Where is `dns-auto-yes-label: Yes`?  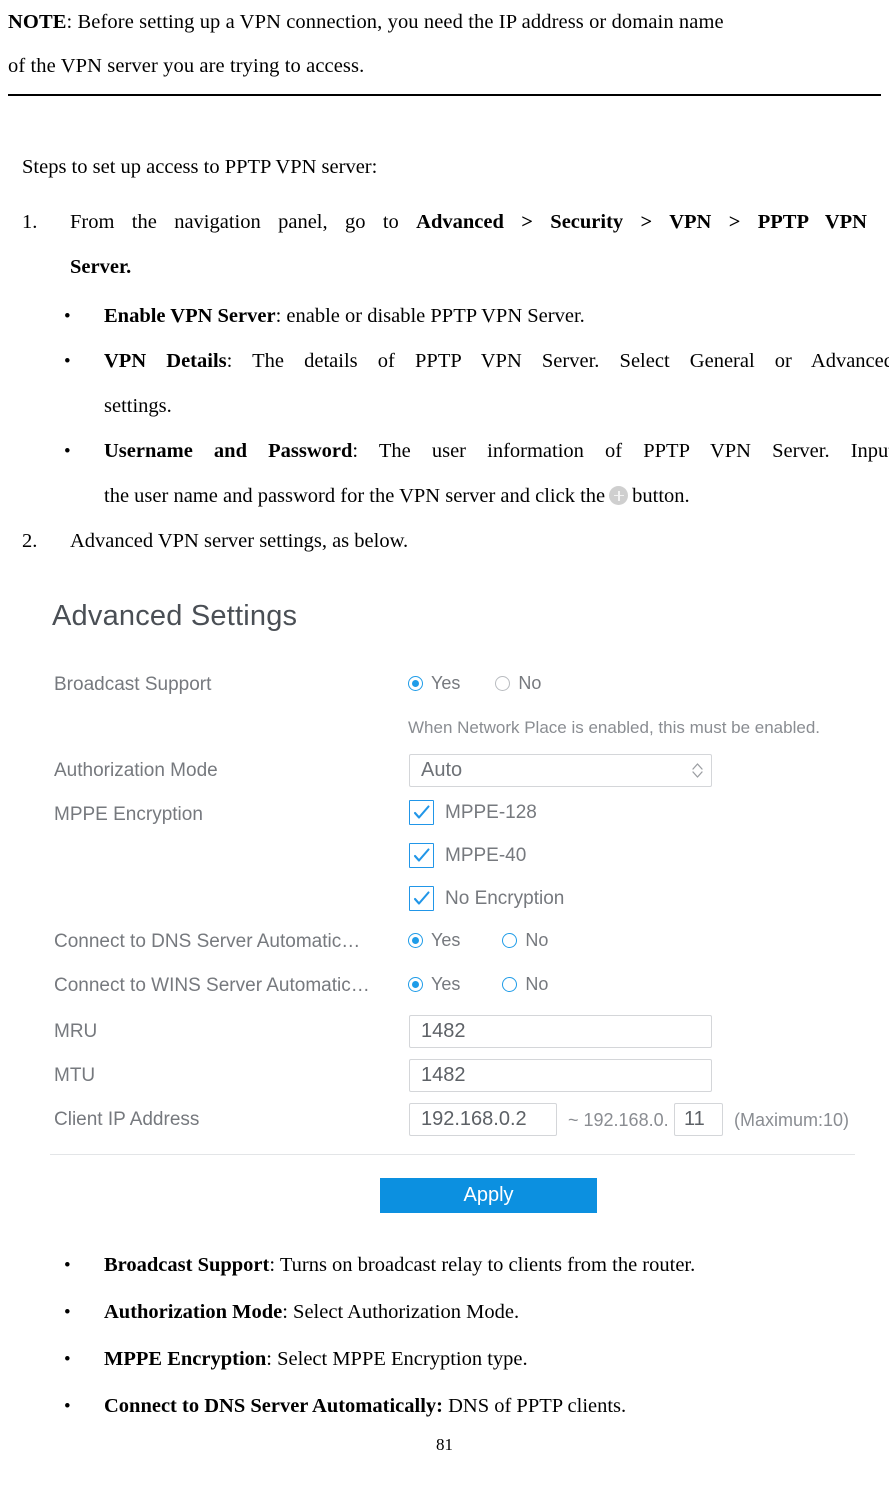 dns-auto-yes-label: Yes is located at coordinates (446, 940).